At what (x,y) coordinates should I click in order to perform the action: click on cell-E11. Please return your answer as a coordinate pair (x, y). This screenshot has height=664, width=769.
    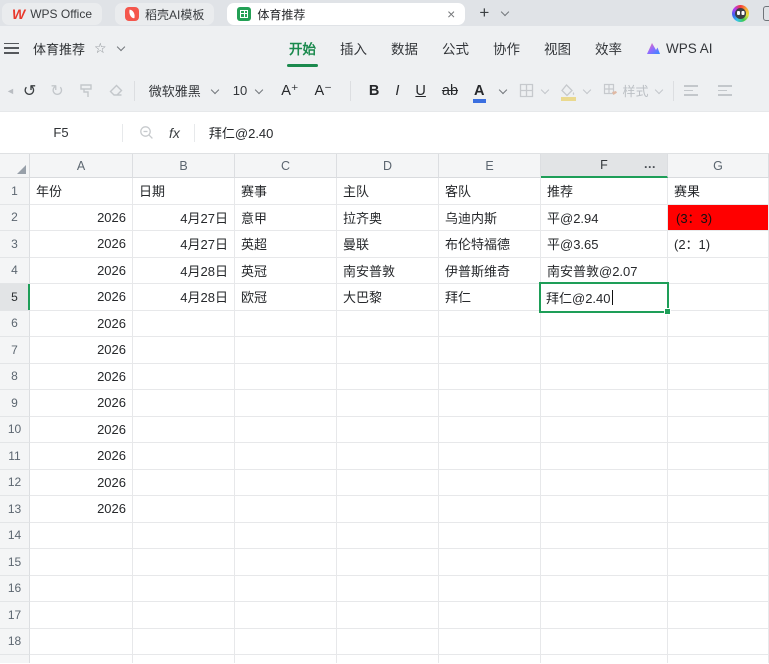
    Looking at the image, I should click on (490, 456).